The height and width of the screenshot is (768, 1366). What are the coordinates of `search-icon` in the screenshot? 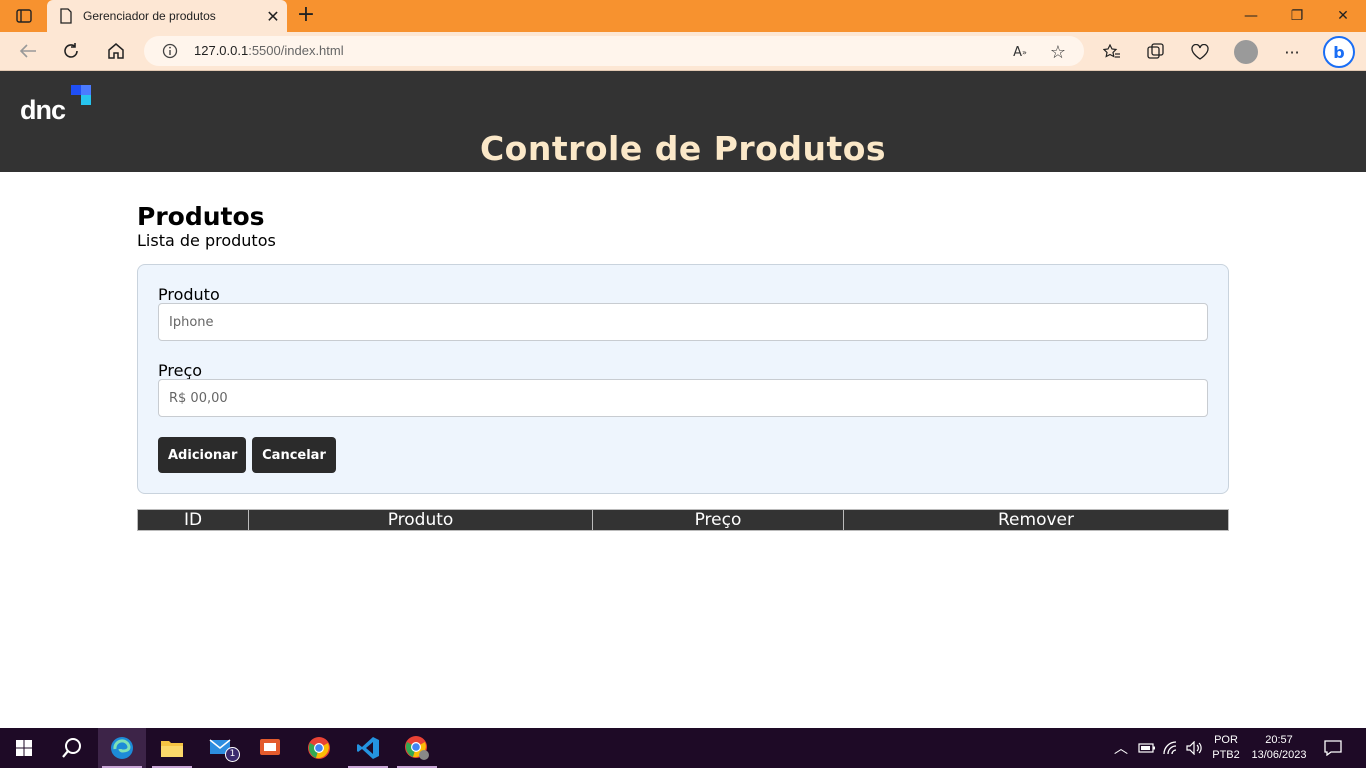 It's located at (72, 748).